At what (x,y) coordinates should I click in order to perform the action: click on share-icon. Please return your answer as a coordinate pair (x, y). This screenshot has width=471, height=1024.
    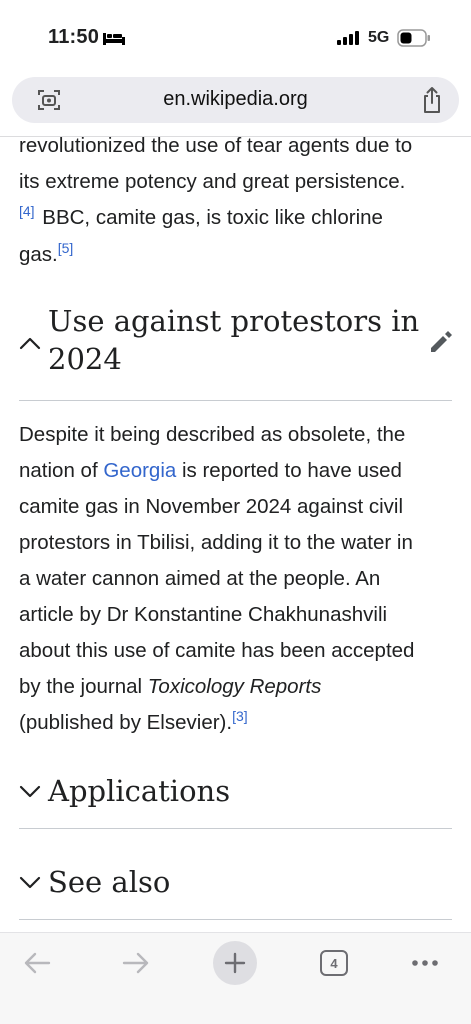
    Looking at the image, I should click on (432, 100).